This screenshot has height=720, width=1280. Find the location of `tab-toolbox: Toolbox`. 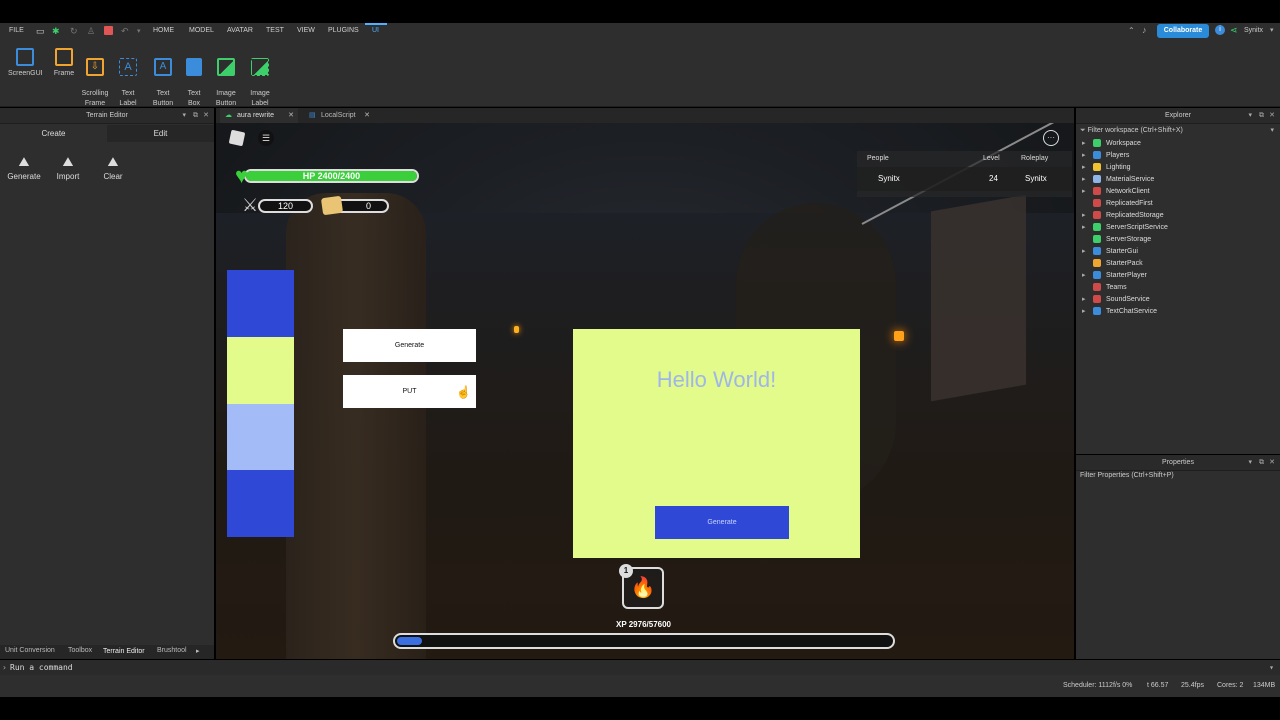

tab-toolbox: Toolbox is located at coordinates (80, 650).